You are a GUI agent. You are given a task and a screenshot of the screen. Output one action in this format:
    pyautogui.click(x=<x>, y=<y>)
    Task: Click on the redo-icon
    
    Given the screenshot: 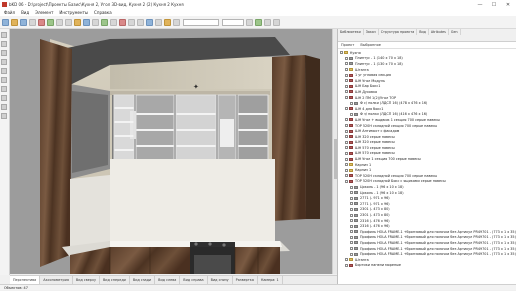 What is the action you would take?
    pyautogui.click(x=50, y=22)
    